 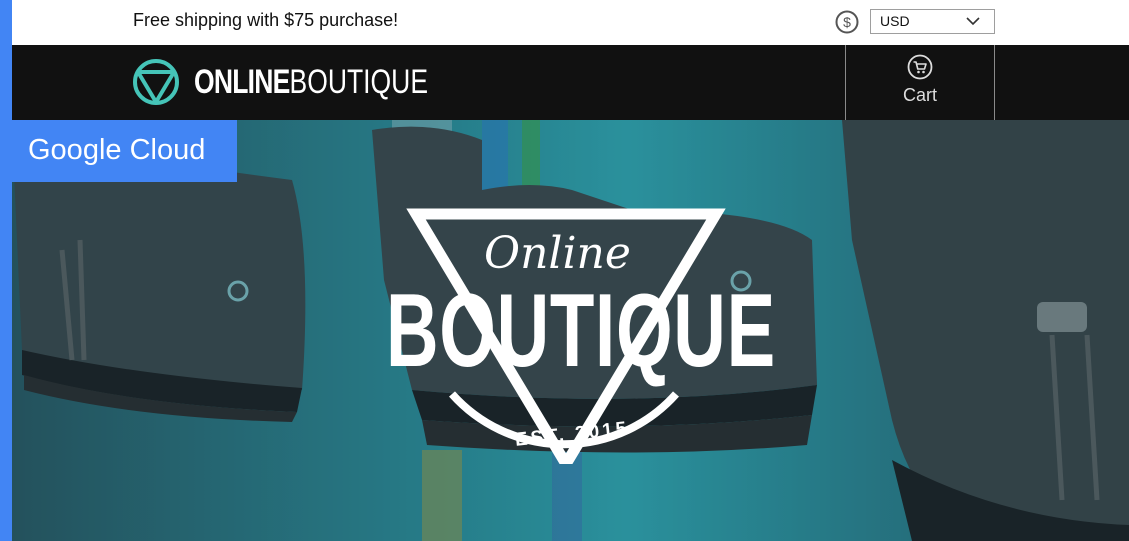 I want to click on shopping-cart-icon, so click(x=920, y=67).